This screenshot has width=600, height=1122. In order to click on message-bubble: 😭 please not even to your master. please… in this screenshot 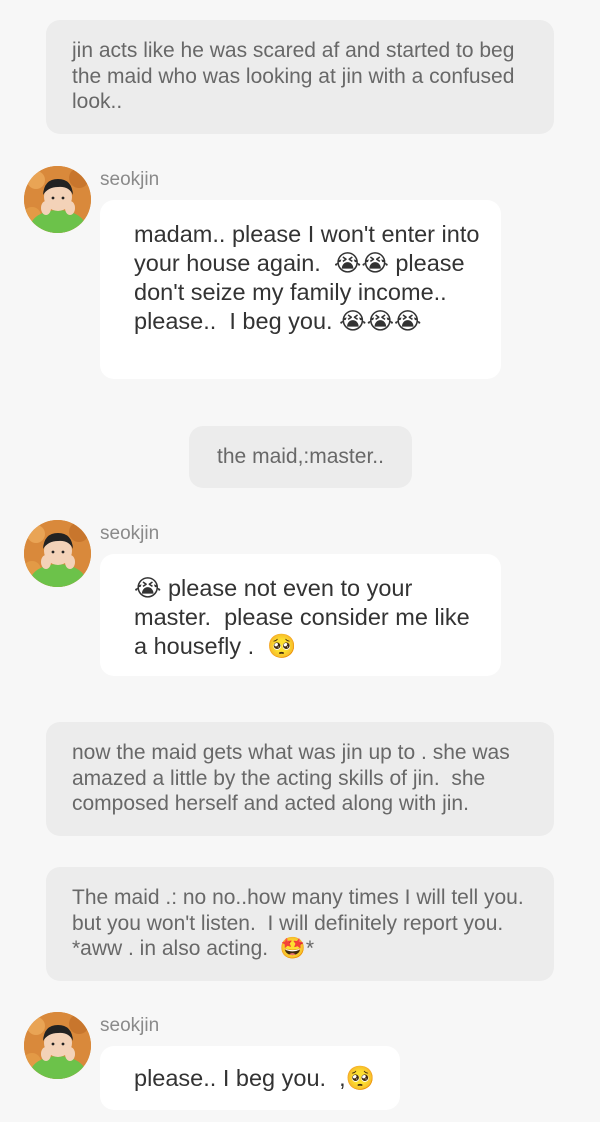, I will do `click(300, 615)`.